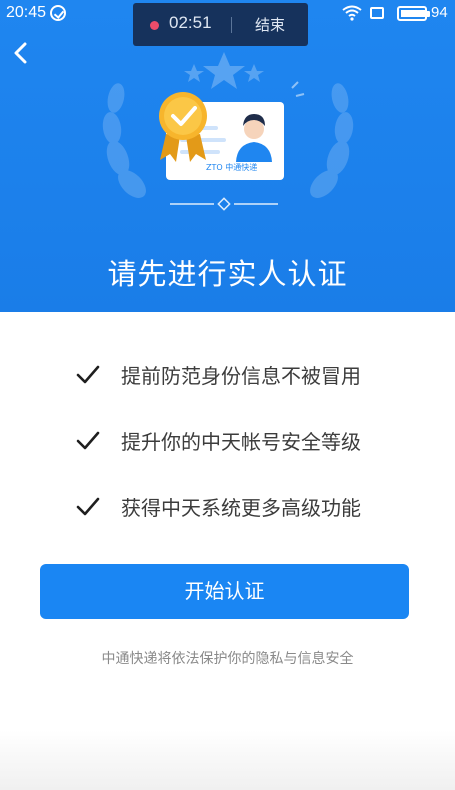 The width and height of the screenshot is (455, 790). What do you see at coordinates (231, 167) in the screenshot?
I see `card-logo-text: ZTO 中通快递` at bounding box center [231, 167].